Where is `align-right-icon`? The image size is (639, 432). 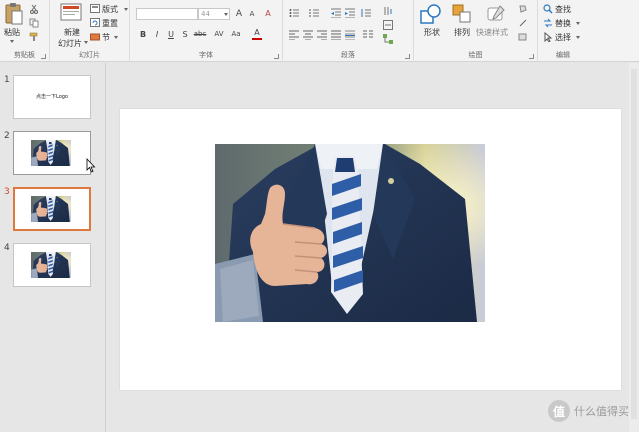
align-right-icon is located at coordinates (322, 35).